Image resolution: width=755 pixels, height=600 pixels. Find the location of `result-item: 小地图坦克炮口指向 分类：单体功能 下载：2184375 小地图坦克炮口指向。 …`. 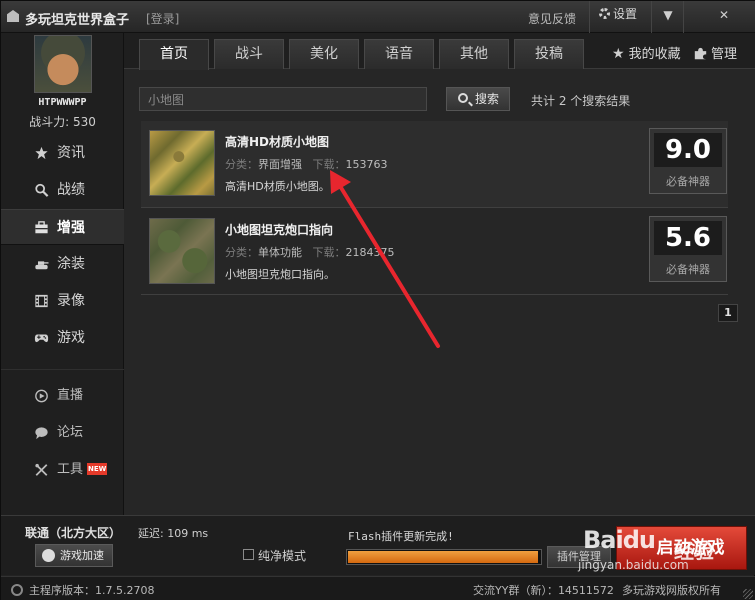

result-item: 小地图坦克炮口指向 分类：单体功能 下载：2184375 小地图坦克炮口指向。 … is located at coordinates (434, 252).